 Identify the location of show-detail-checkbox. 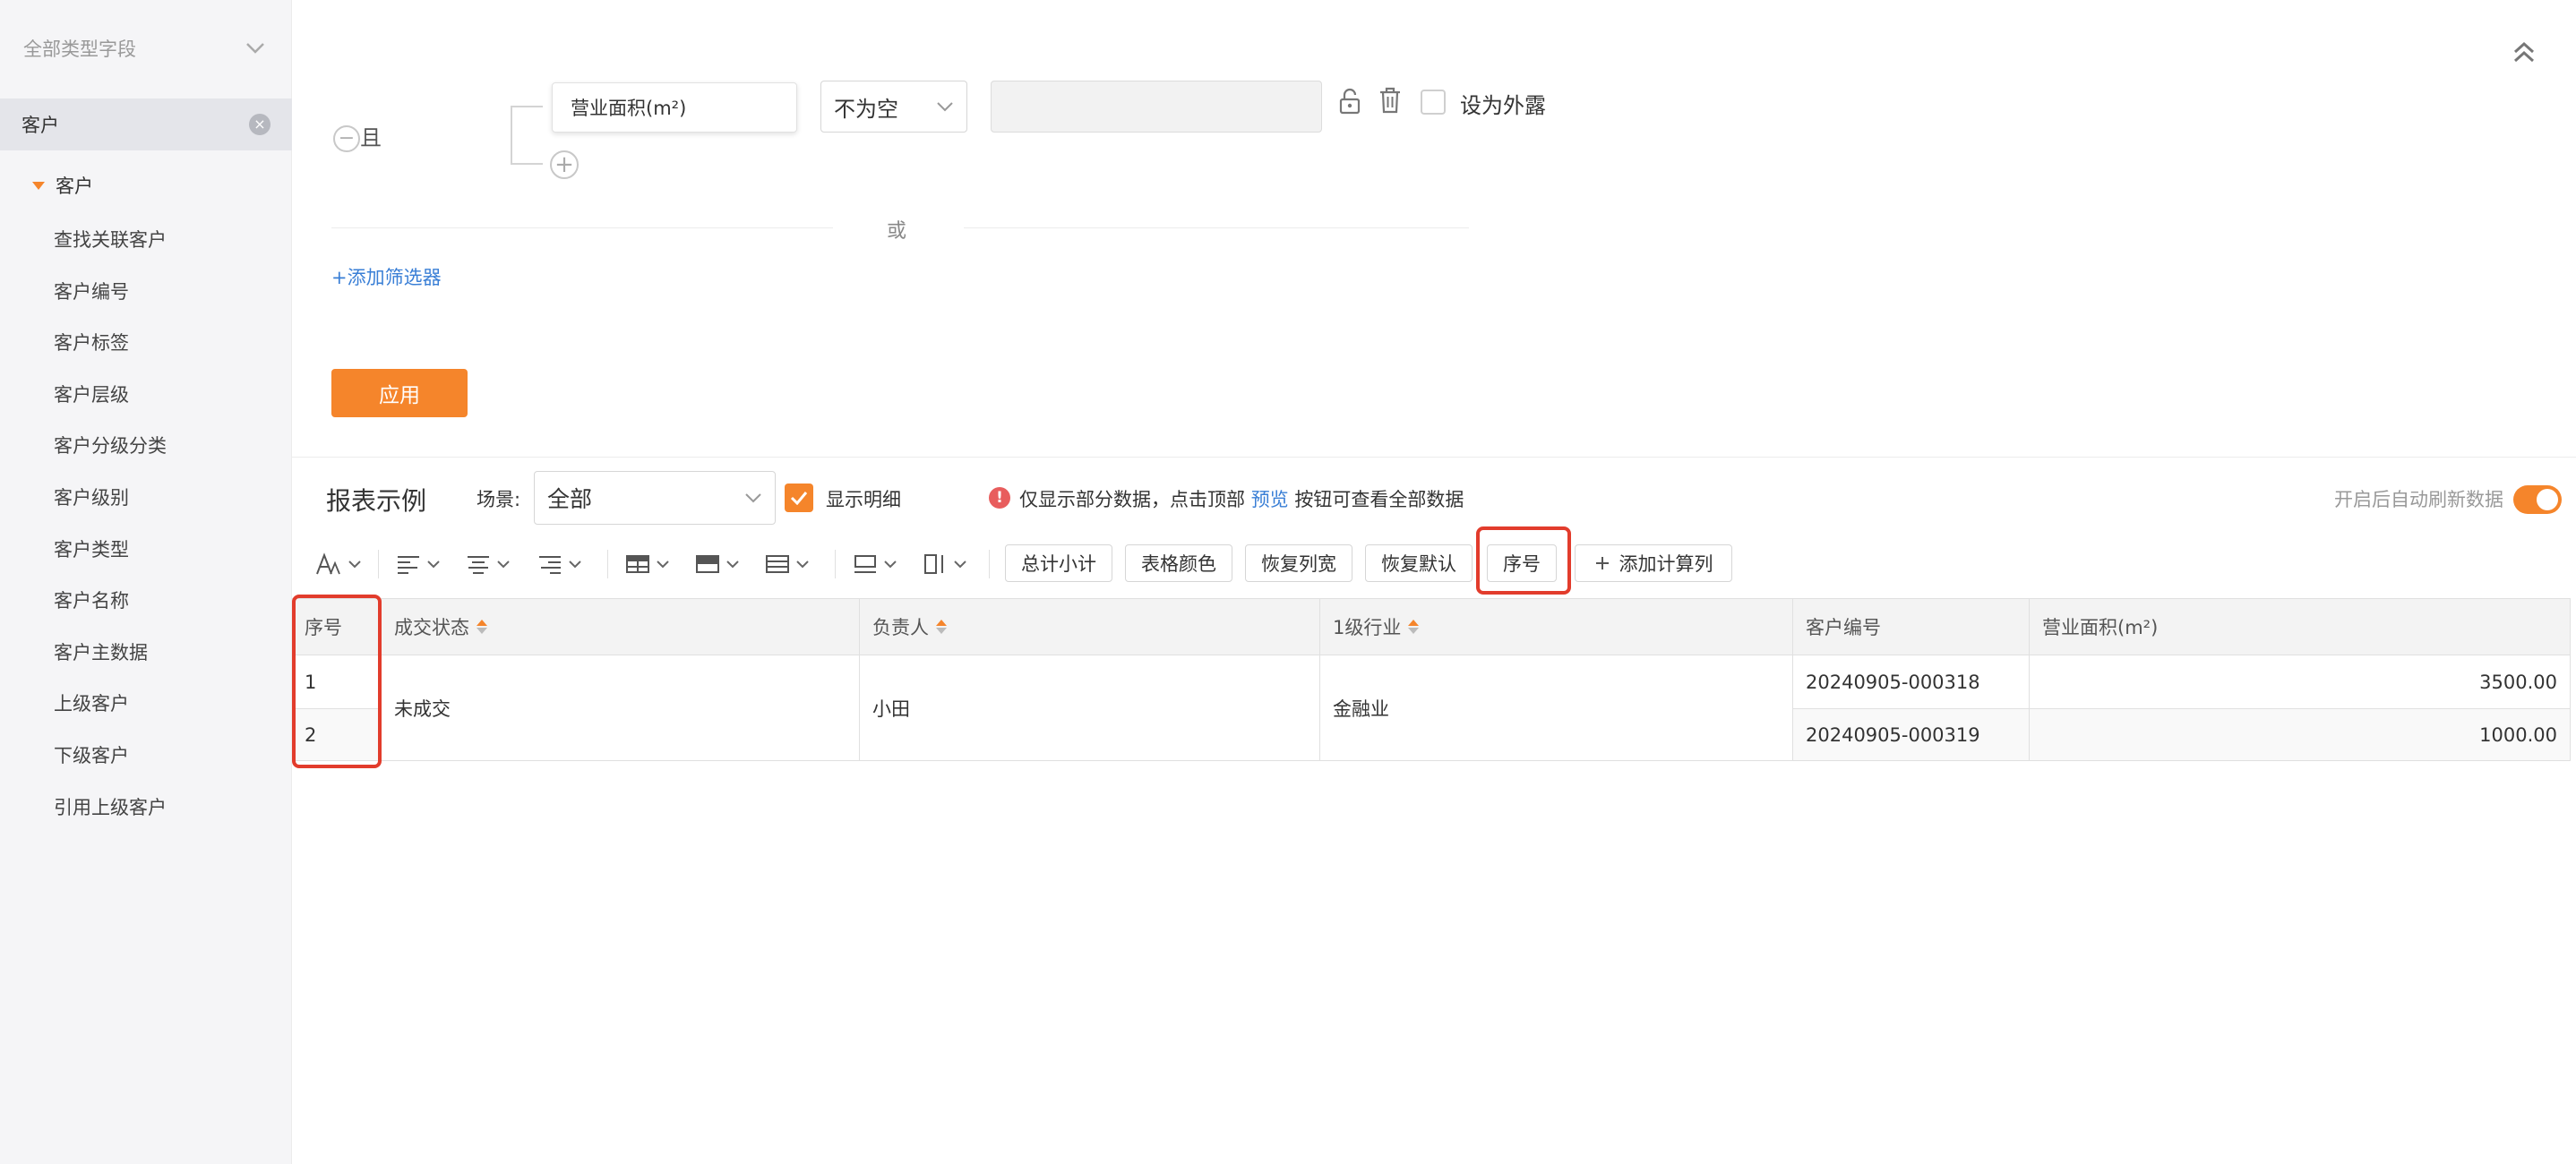
(799, 498).